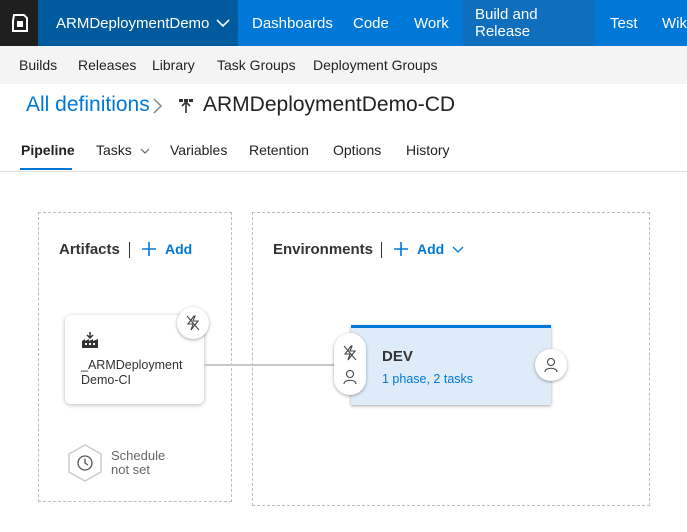 The image size is (687, 532). What do you see at coordinates (179, 249) in the screenshot?
I see `add-artifact-label: Add` at bounding box center [179, 249].